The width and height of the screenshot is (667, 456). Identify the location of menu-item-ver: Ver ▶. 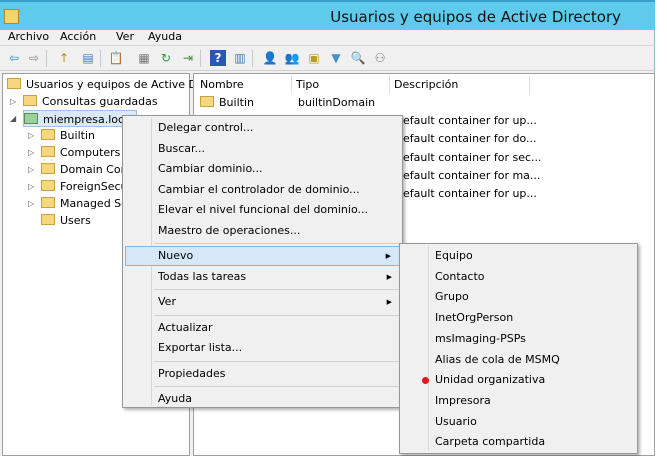
(262, 302).